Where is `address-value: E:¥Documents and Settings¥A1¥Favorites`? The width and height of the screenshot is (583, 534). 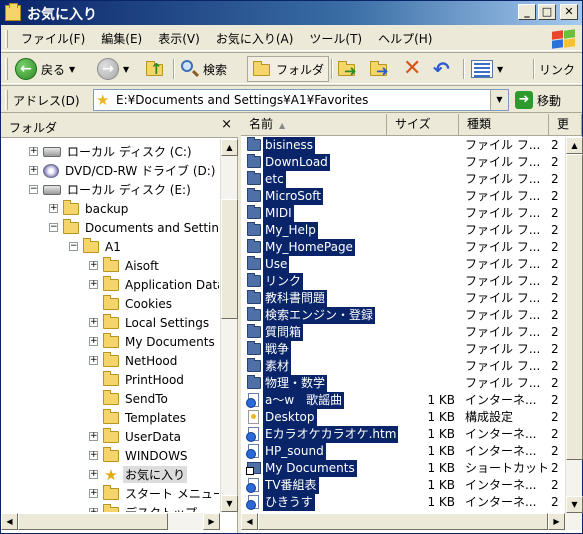 address-value: E:¥Documents and Settings¥A1¥Favorites is located at coordinates (242, 100).